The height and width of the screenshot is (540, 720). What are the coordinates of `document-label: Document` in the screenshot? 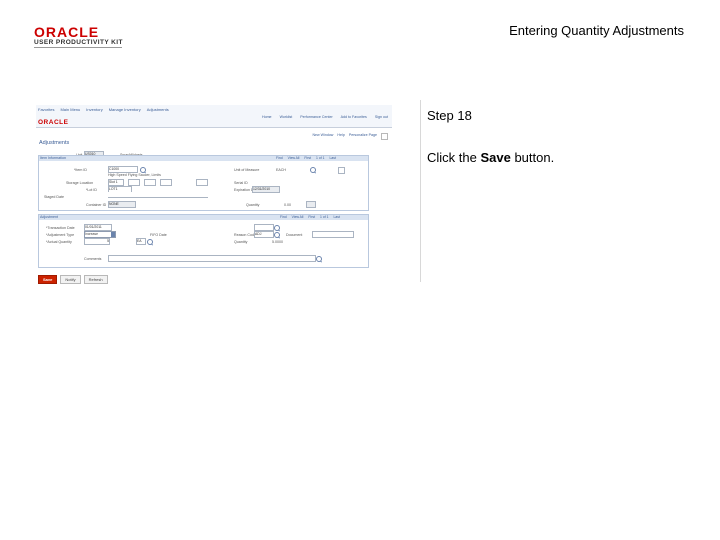 It's located at (294, 235).